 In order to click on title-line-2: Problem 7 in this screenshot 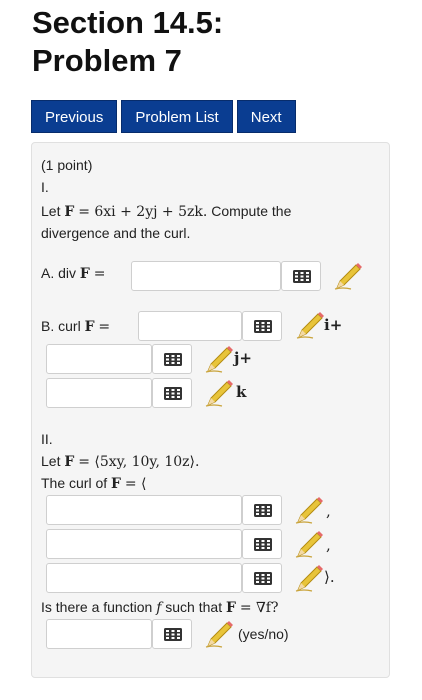, I will do `click(107, 60)`.